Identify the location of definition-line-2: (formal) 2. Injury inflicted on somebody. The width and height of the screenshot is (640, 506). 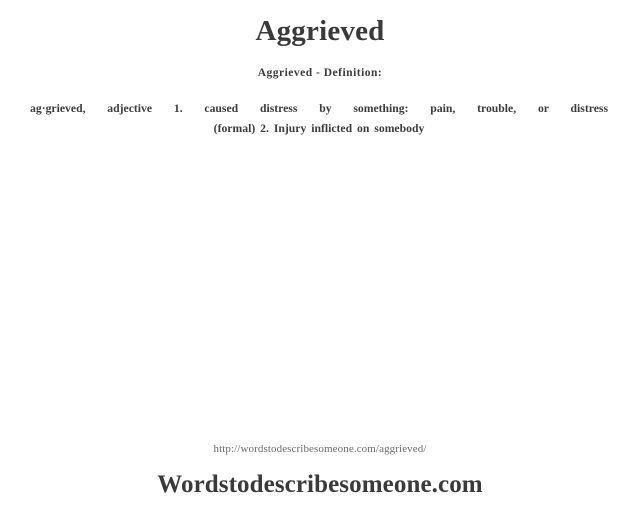
(319, 128).